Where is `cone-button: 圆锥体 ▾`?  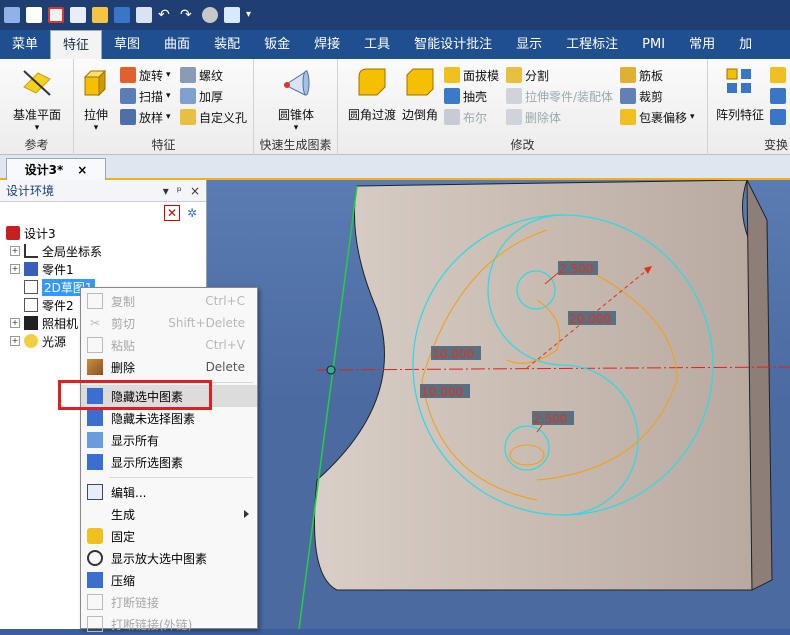 cone-button: 圆锥体 ▾ is located at coordinates (296, 99).